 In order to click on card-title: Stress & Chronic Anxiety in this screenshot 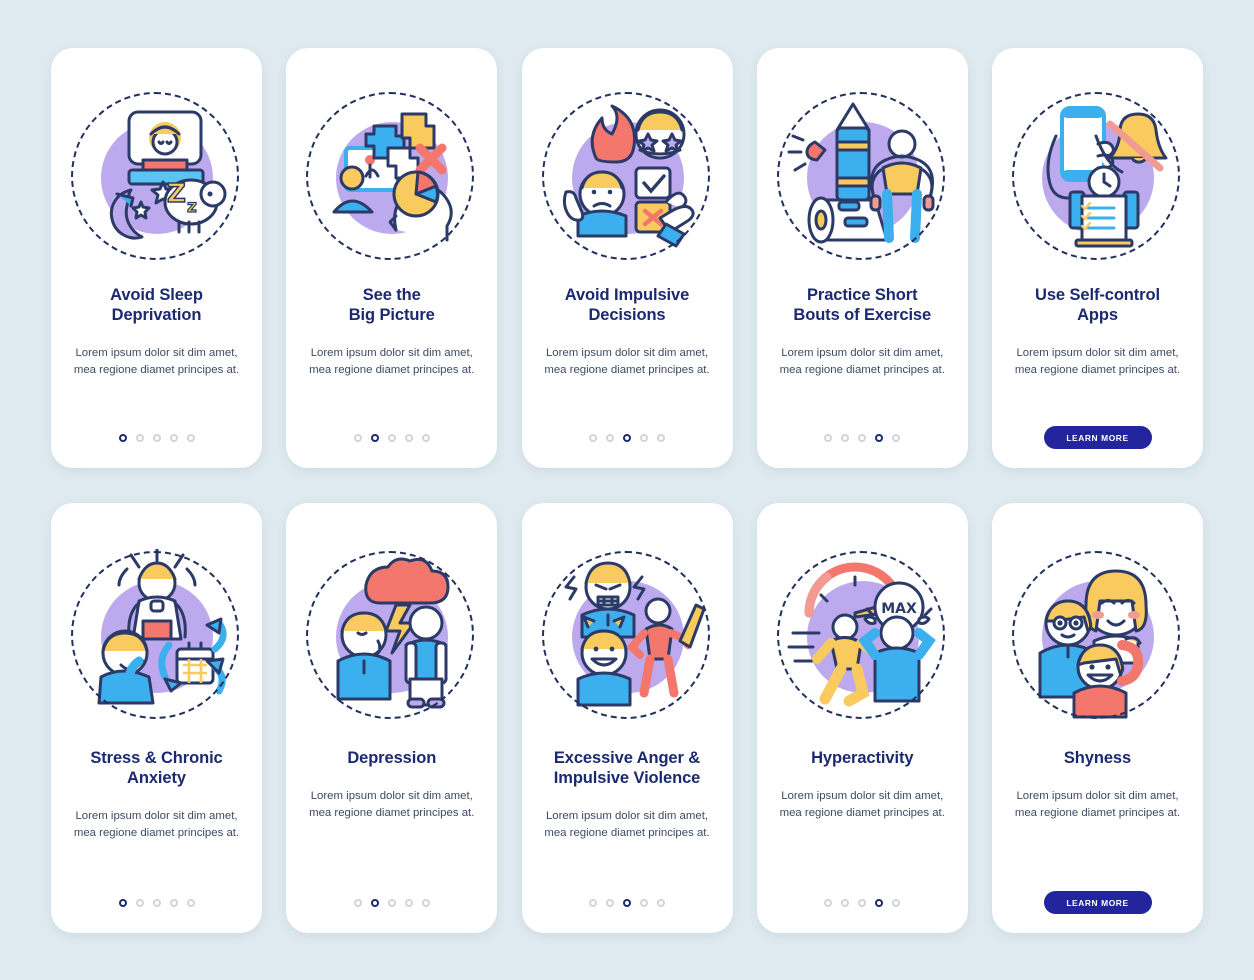, I will do `click(156, 768)`.